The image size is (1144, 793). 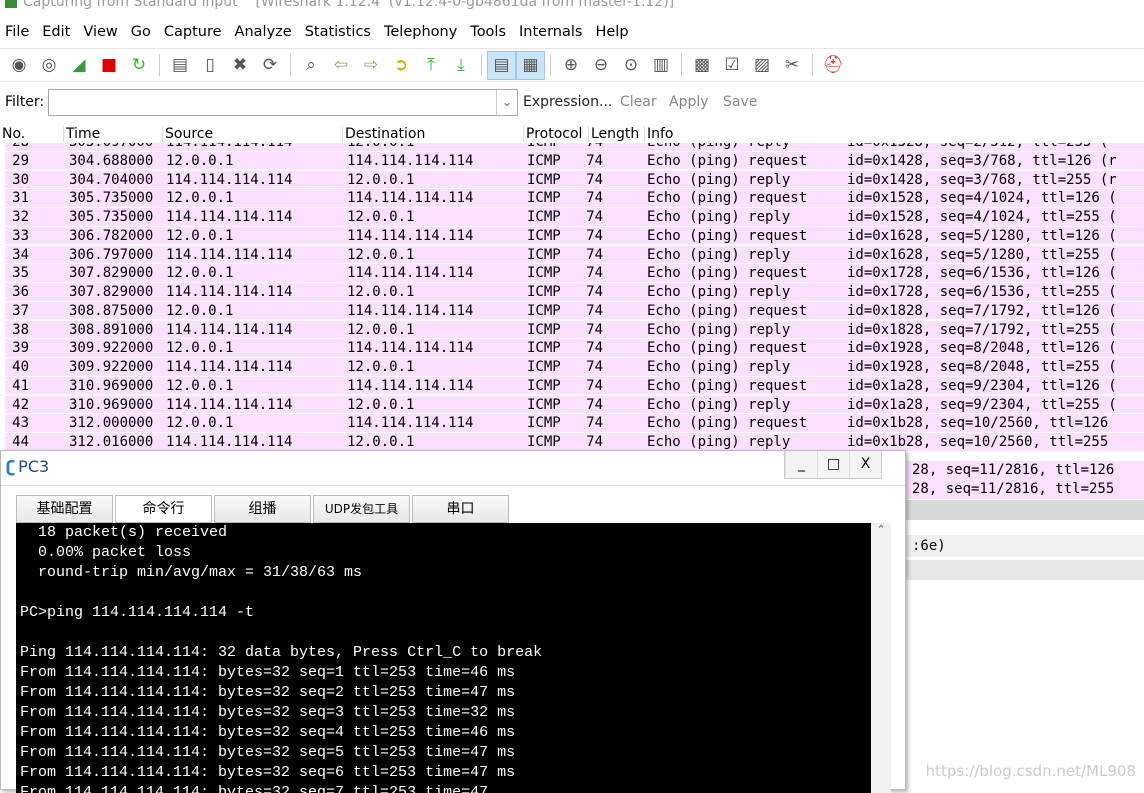 I want to click on auto-scroll-button: ▦, so click(x=530, y=65).